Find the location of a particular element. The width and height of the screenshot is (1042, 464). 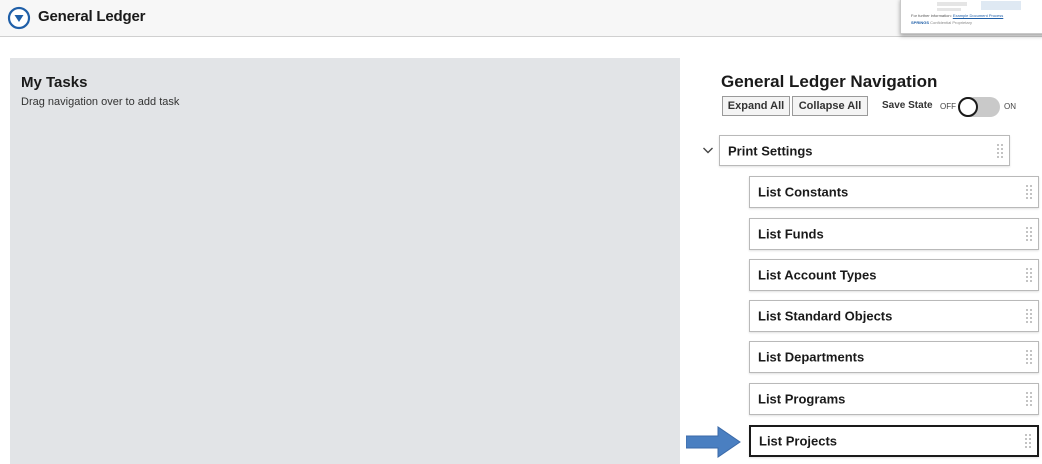

nav-item-label: List Projects is located at coordinates (798, 441).